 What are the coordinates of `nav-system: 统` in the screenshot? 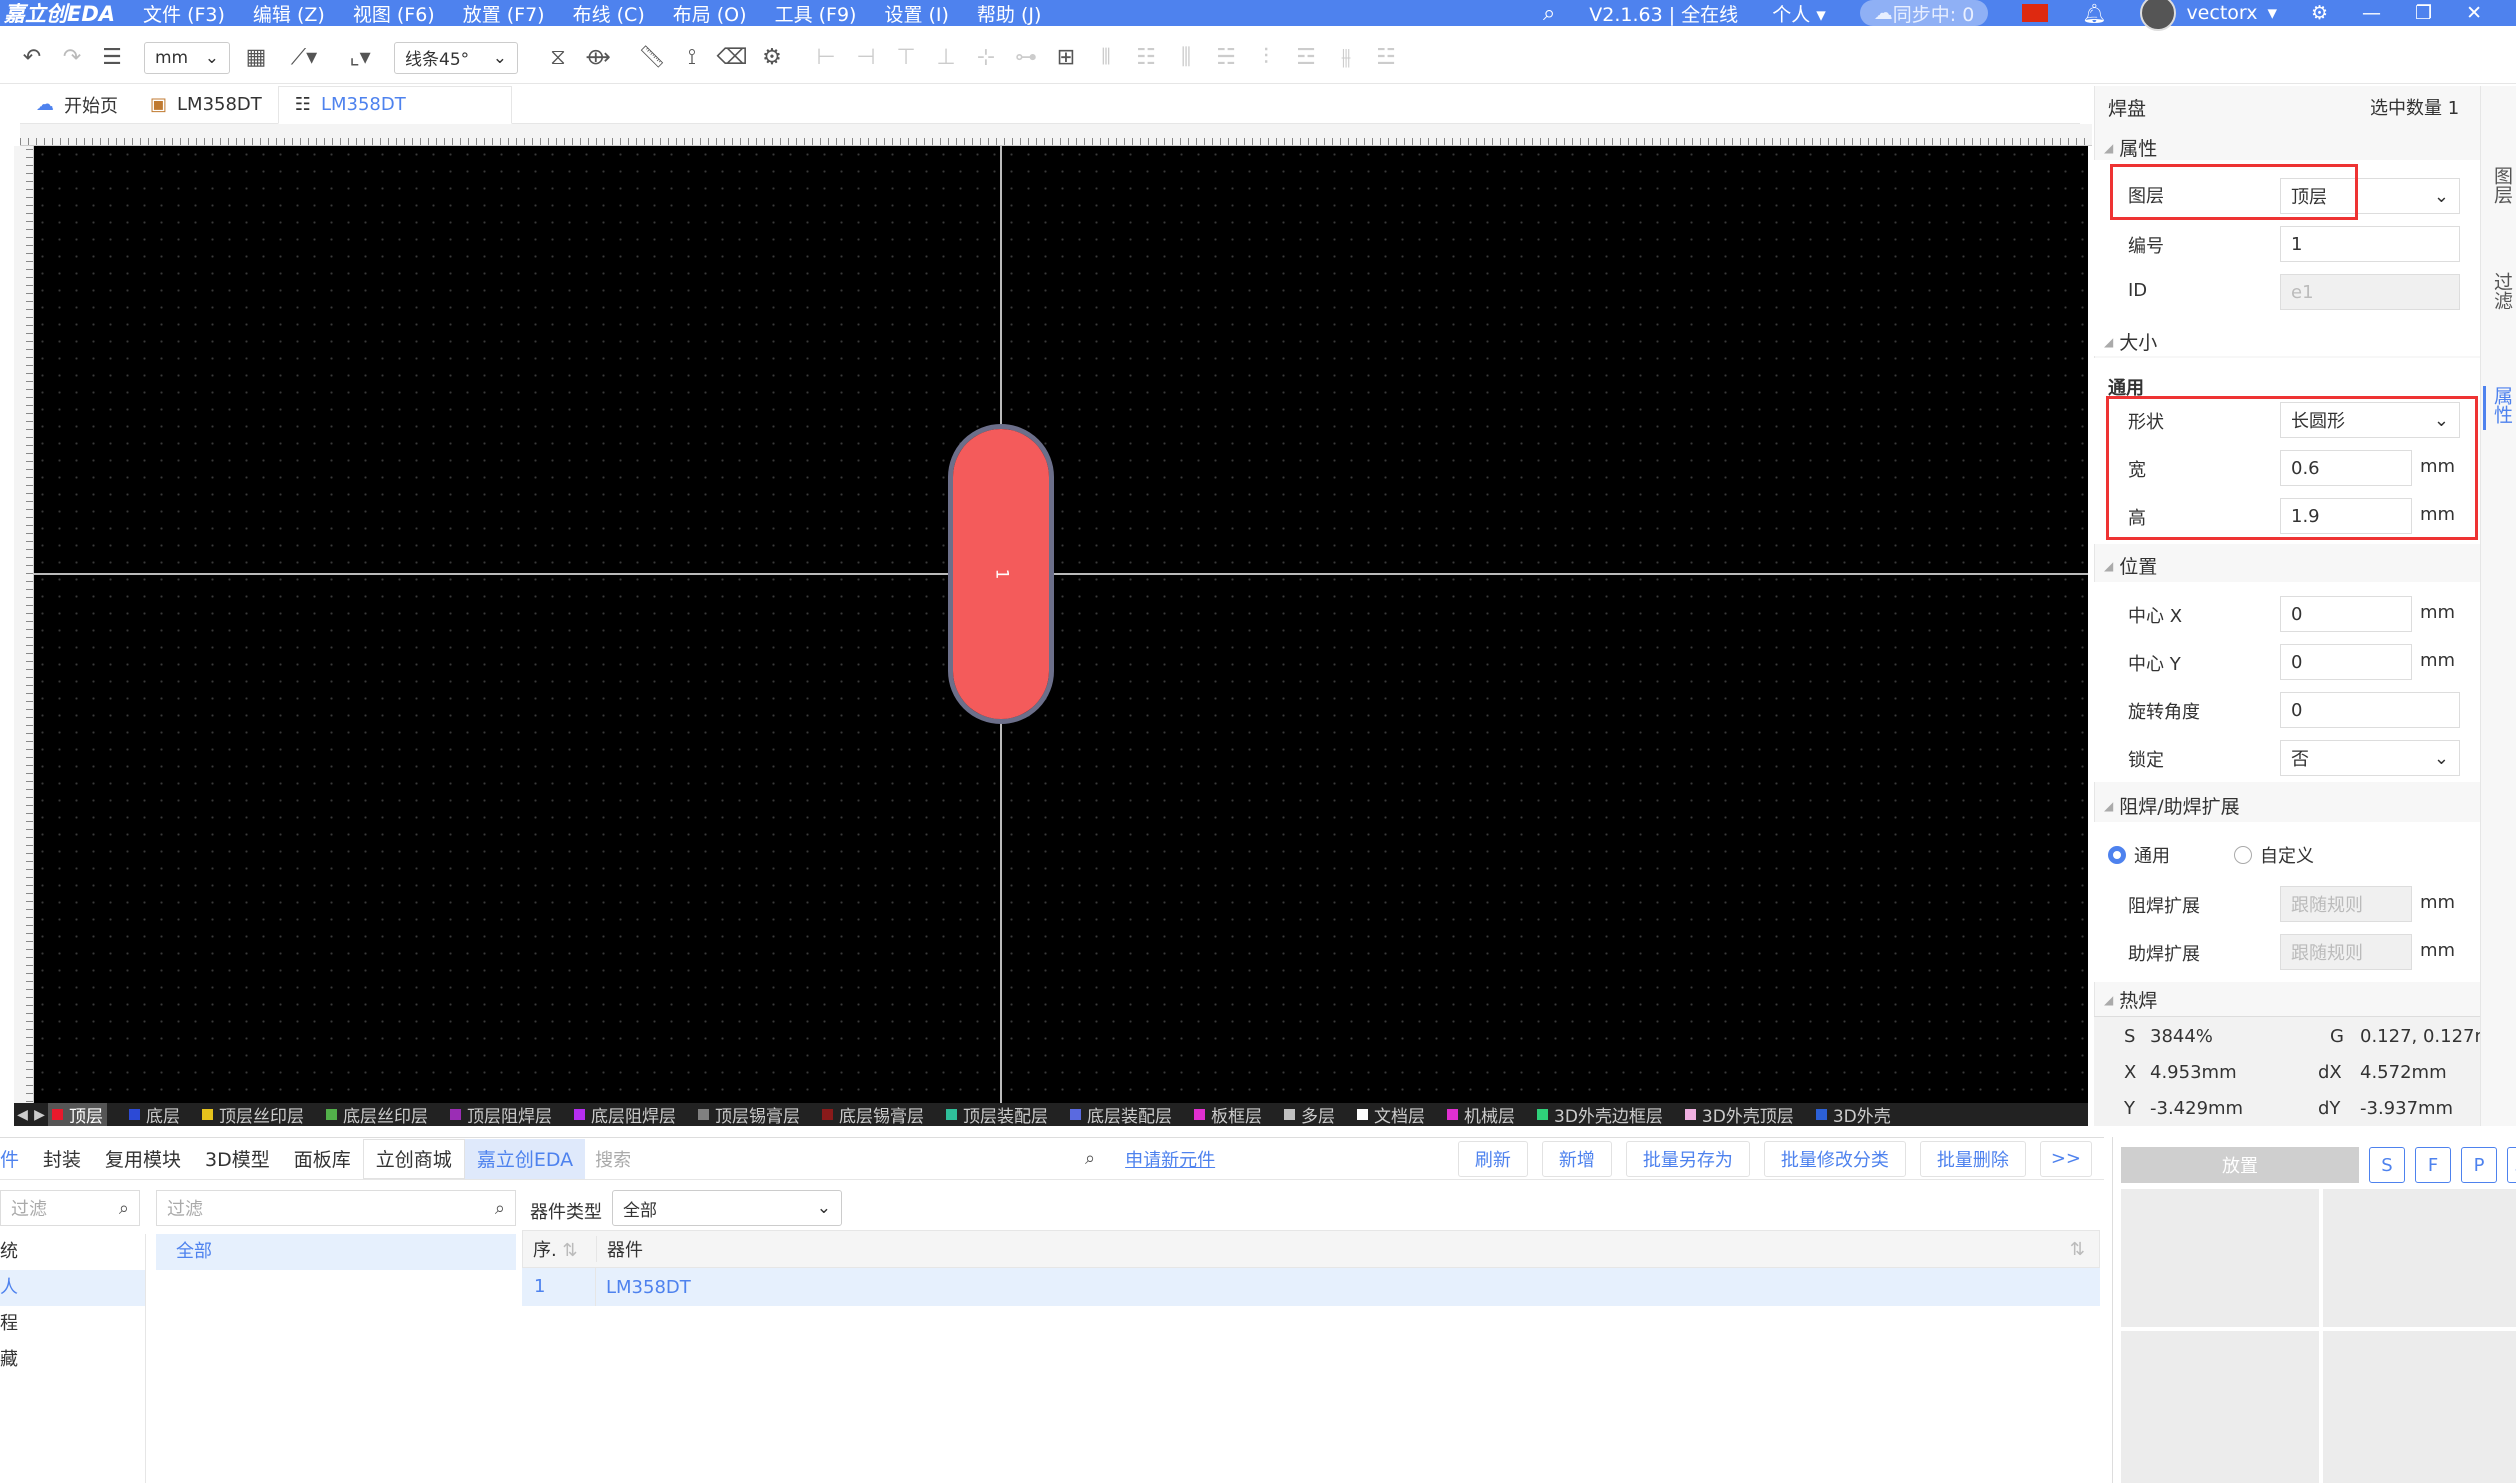 It's located at (72, 1252).